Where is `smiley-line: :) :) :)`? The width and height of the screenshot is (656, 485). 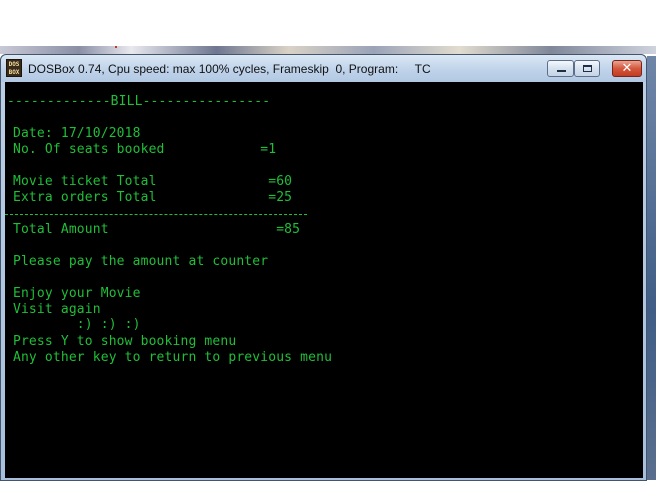 smiley-line: :) :) :) is located at coordinates (73, 324).